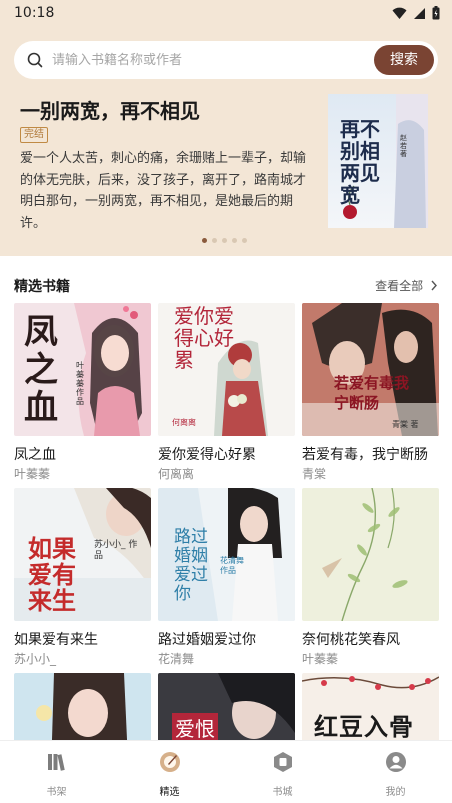 The width and height of the screenshot is (452, 803). I want to click on book-cover: 若爱有毒我宁断肠 青棠 著, so click(370, 369).